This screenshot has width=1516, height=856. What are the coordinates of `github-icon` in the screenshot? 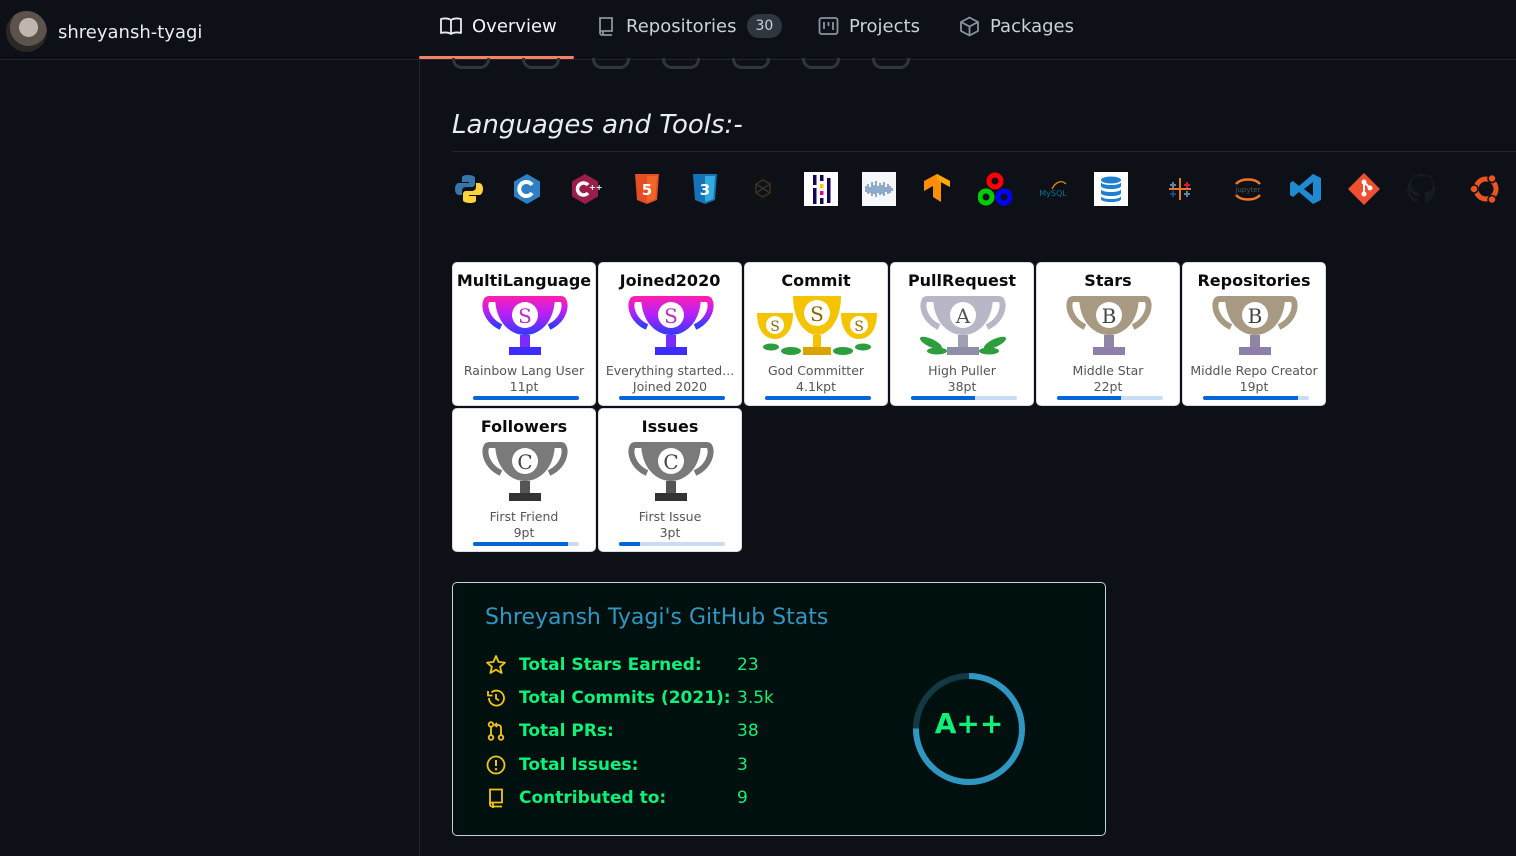 It's located at (1422, 189).